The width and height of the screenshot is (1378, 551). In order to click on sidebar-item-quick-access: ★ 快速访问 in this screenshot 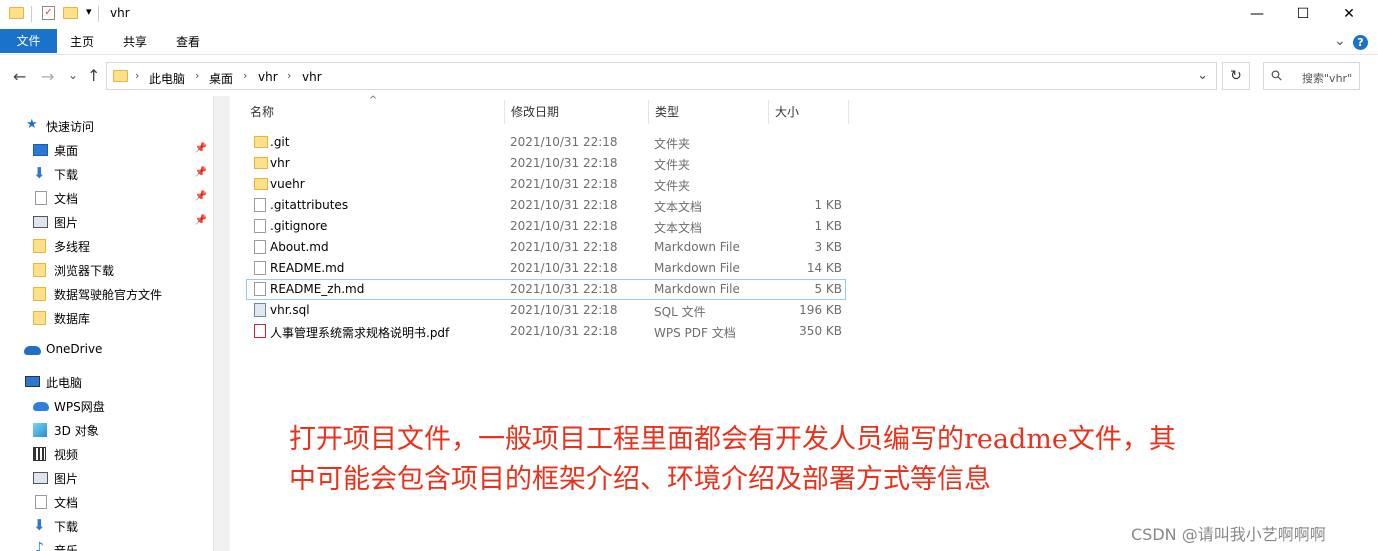, I will do `click(106, 126)`.